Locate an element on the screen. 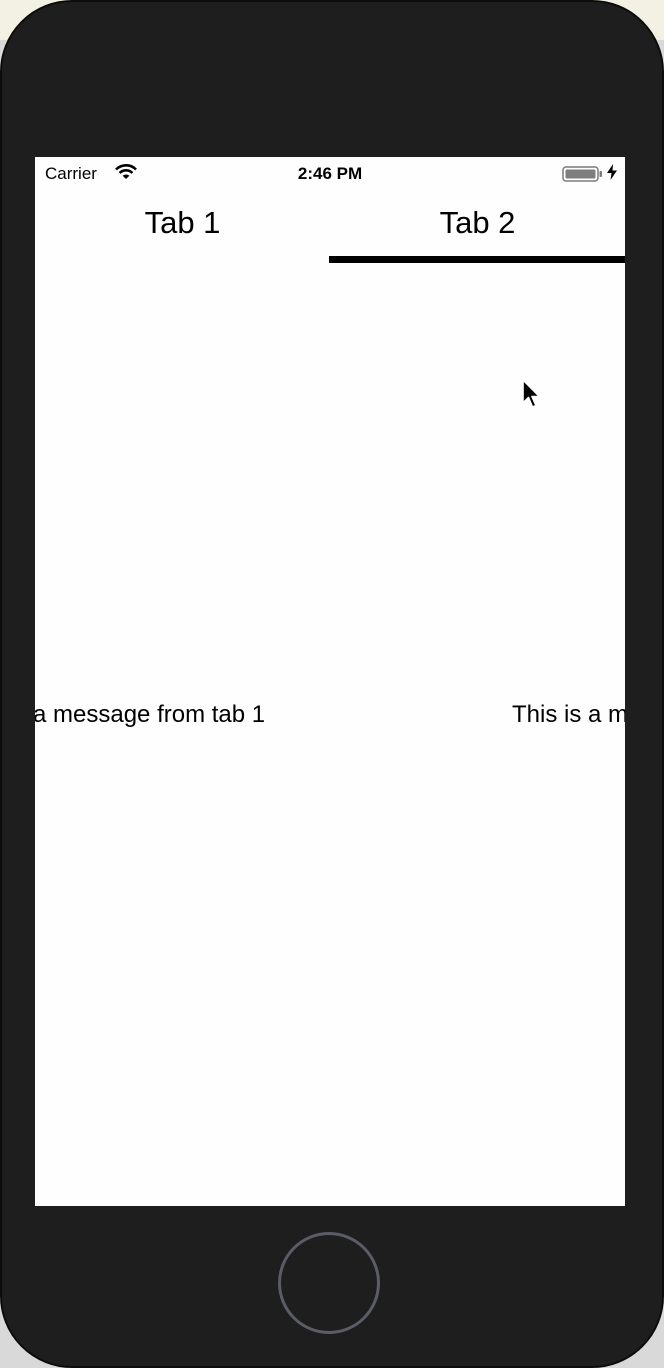  home-button is located at coordinates (329, 1283).